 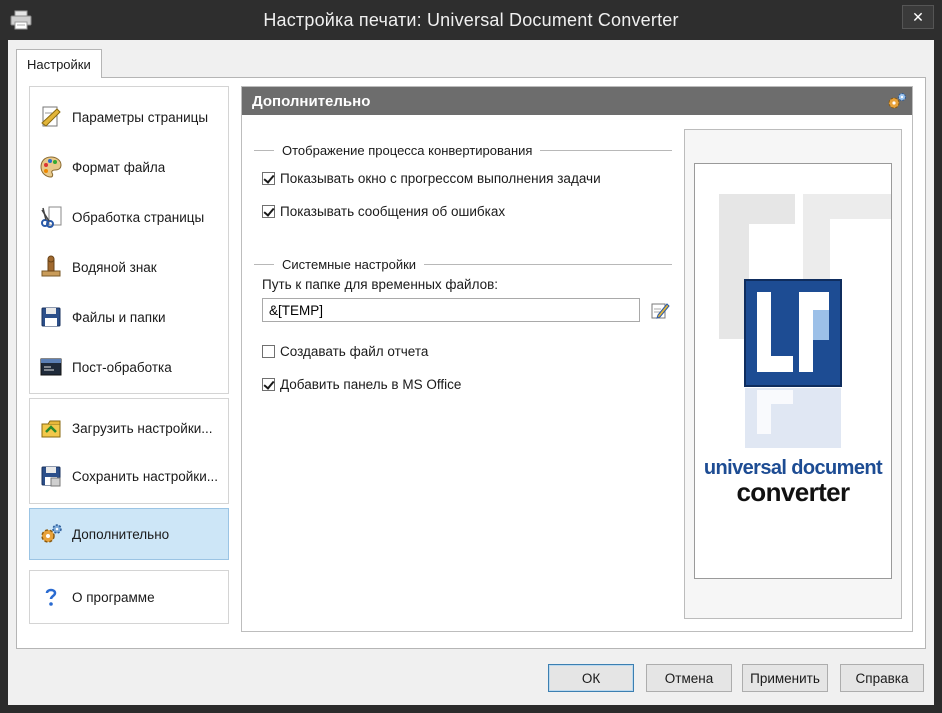 I want to click on sidebar-item-label: Пост-обработка, so click(x=122, y=367).